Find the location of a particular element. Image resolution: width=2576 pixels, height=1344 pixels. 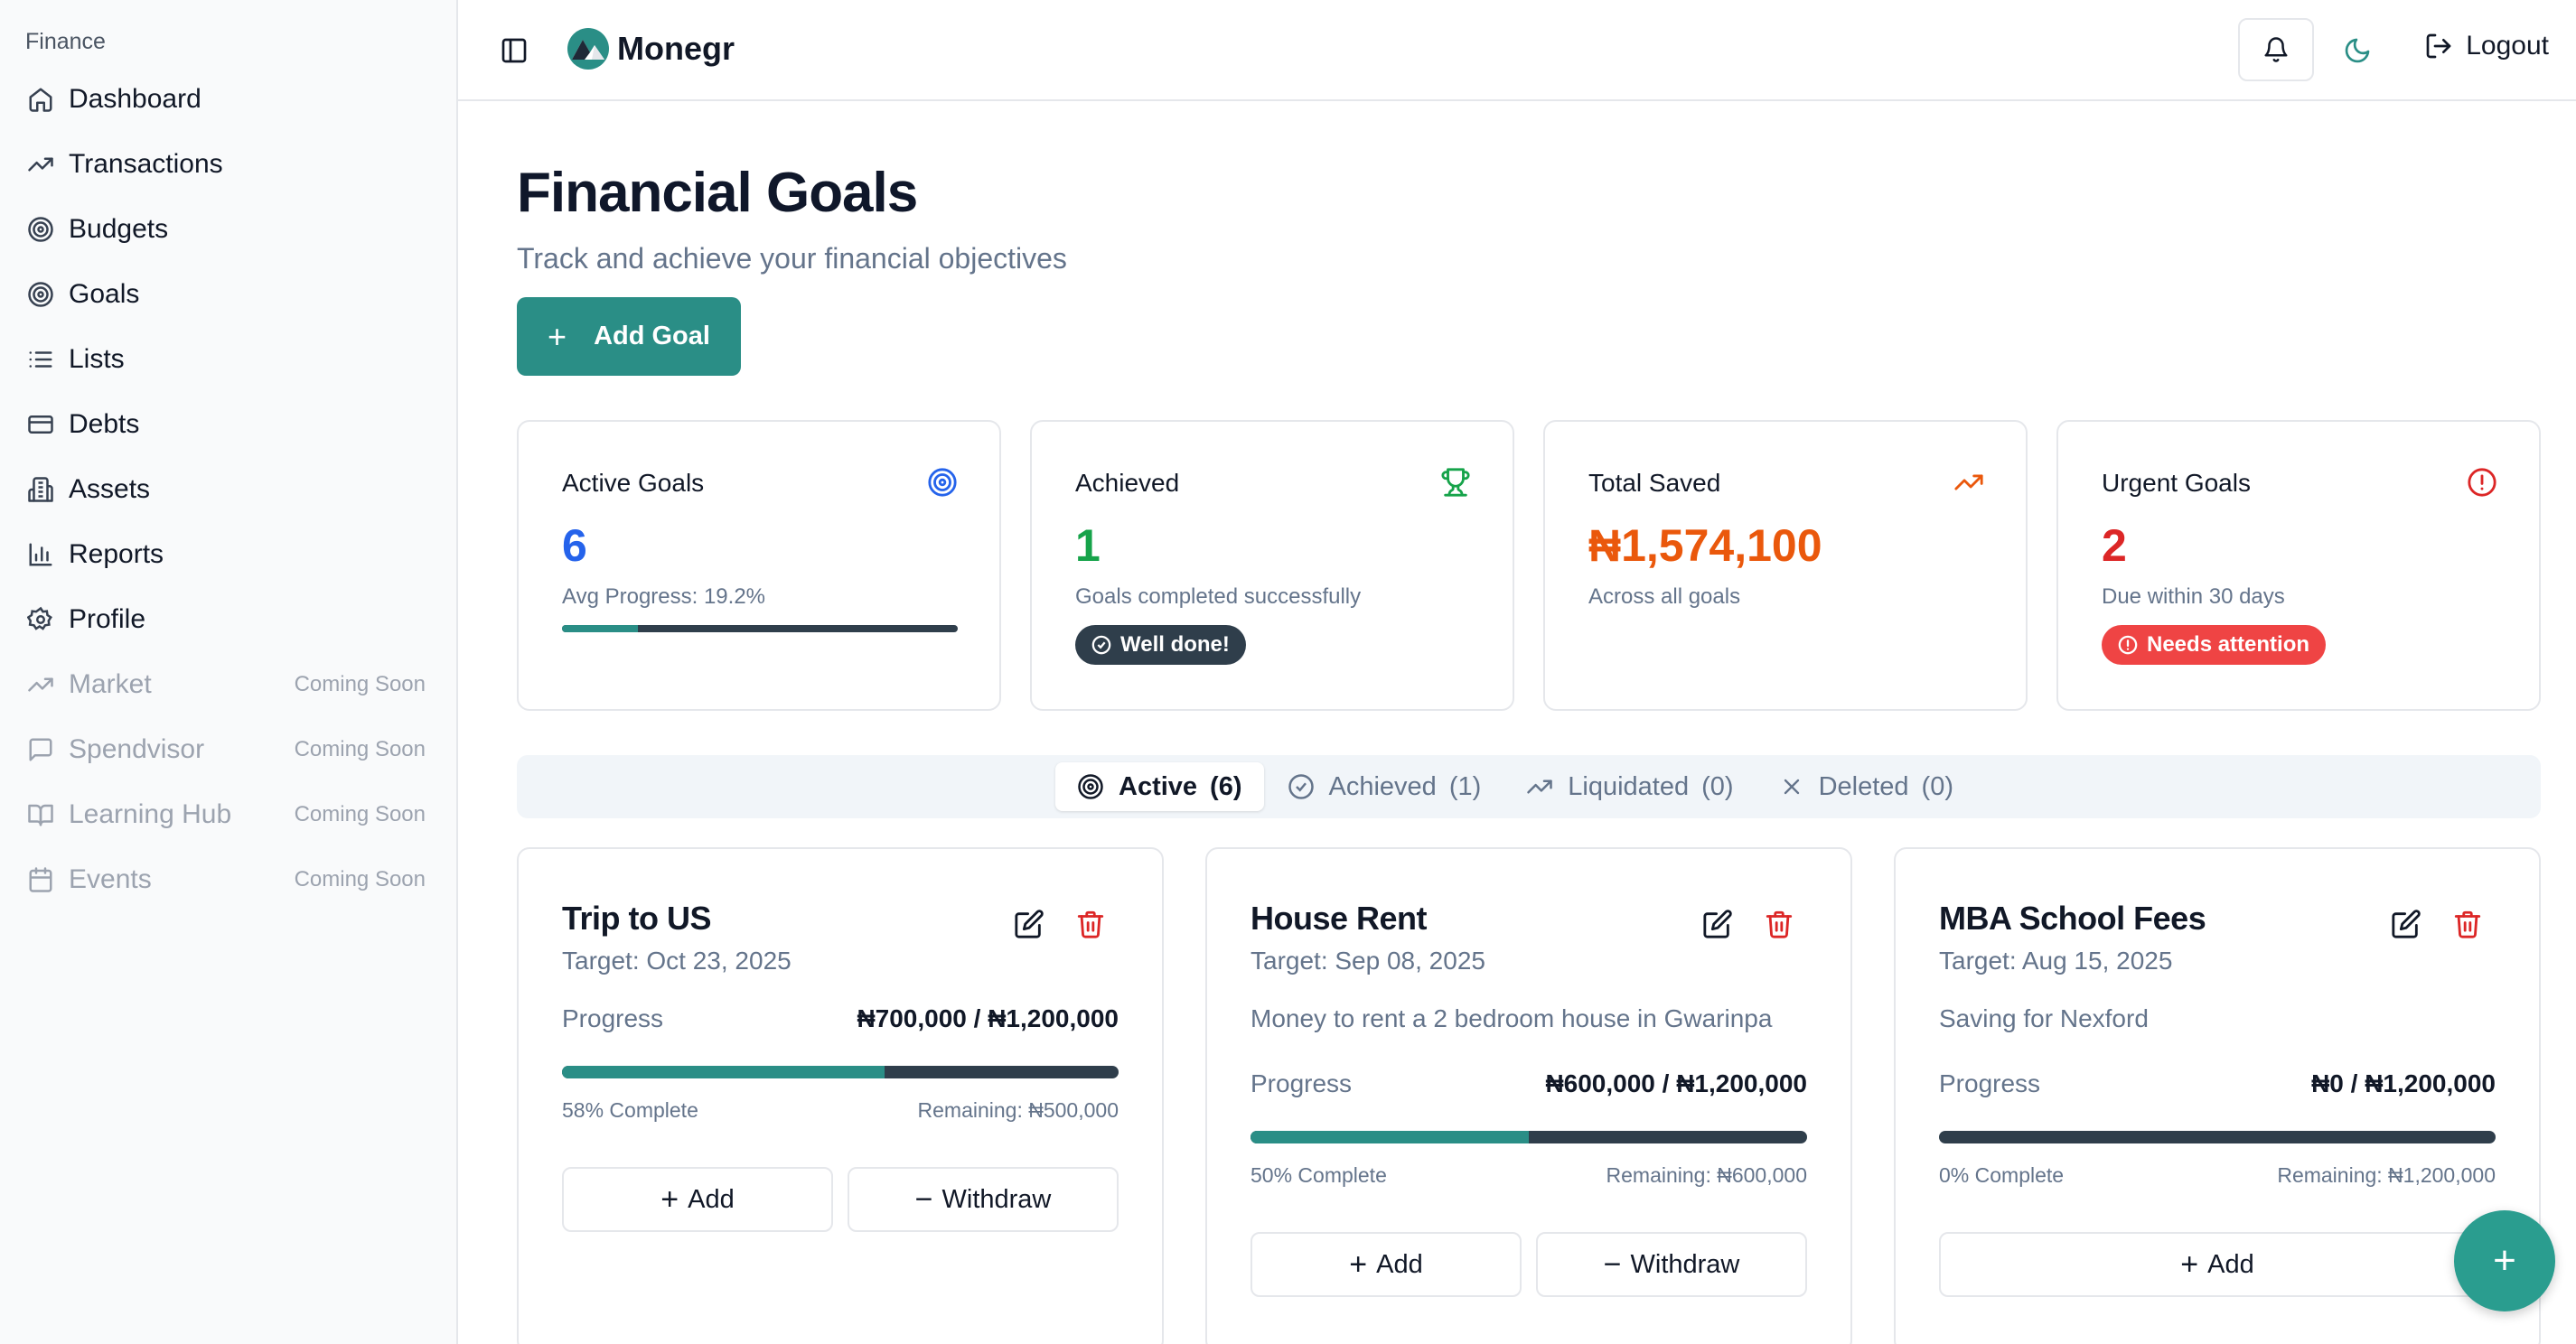

goal-title: House Rent is located at coordinates (1339, 918).